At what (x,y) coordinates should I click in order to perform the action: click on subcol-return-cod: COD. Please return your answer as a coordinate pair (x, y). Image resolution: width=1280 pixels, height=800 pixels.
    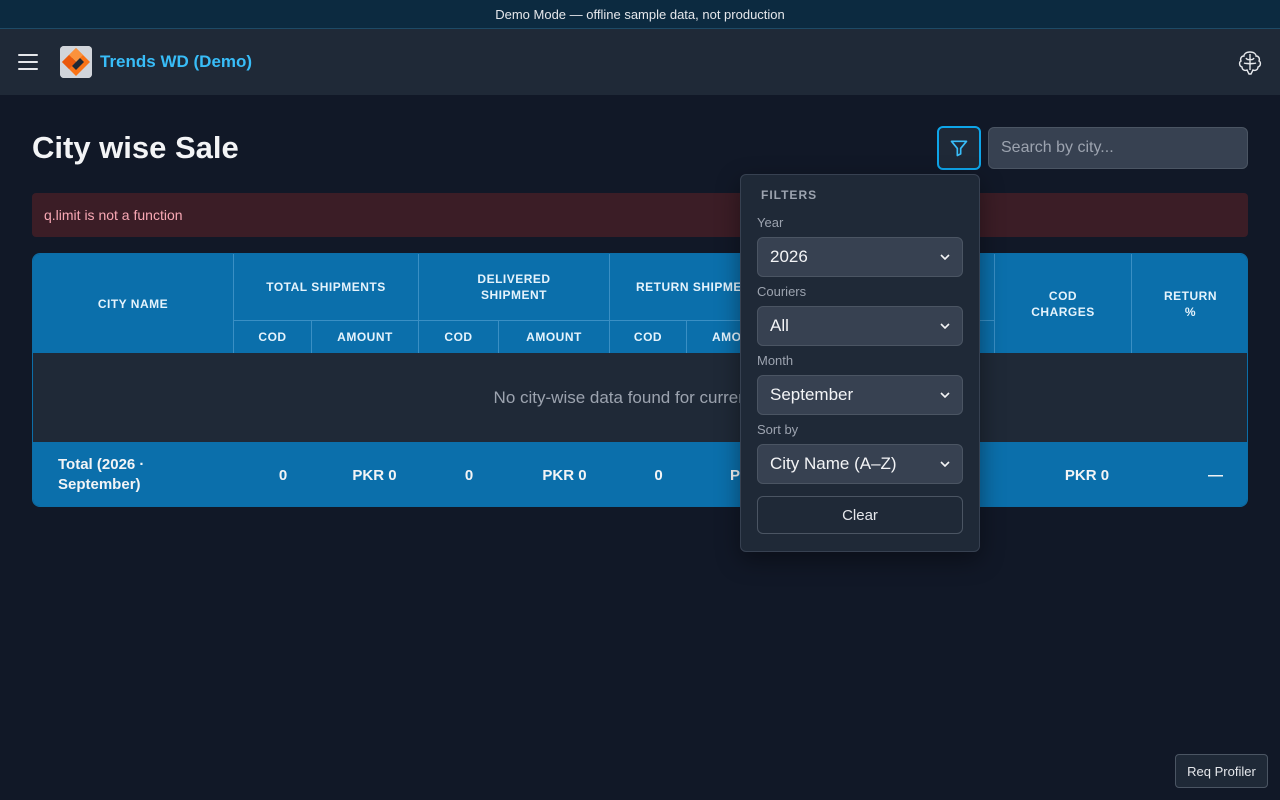
    Looking at the image, I should click on (648, 336).